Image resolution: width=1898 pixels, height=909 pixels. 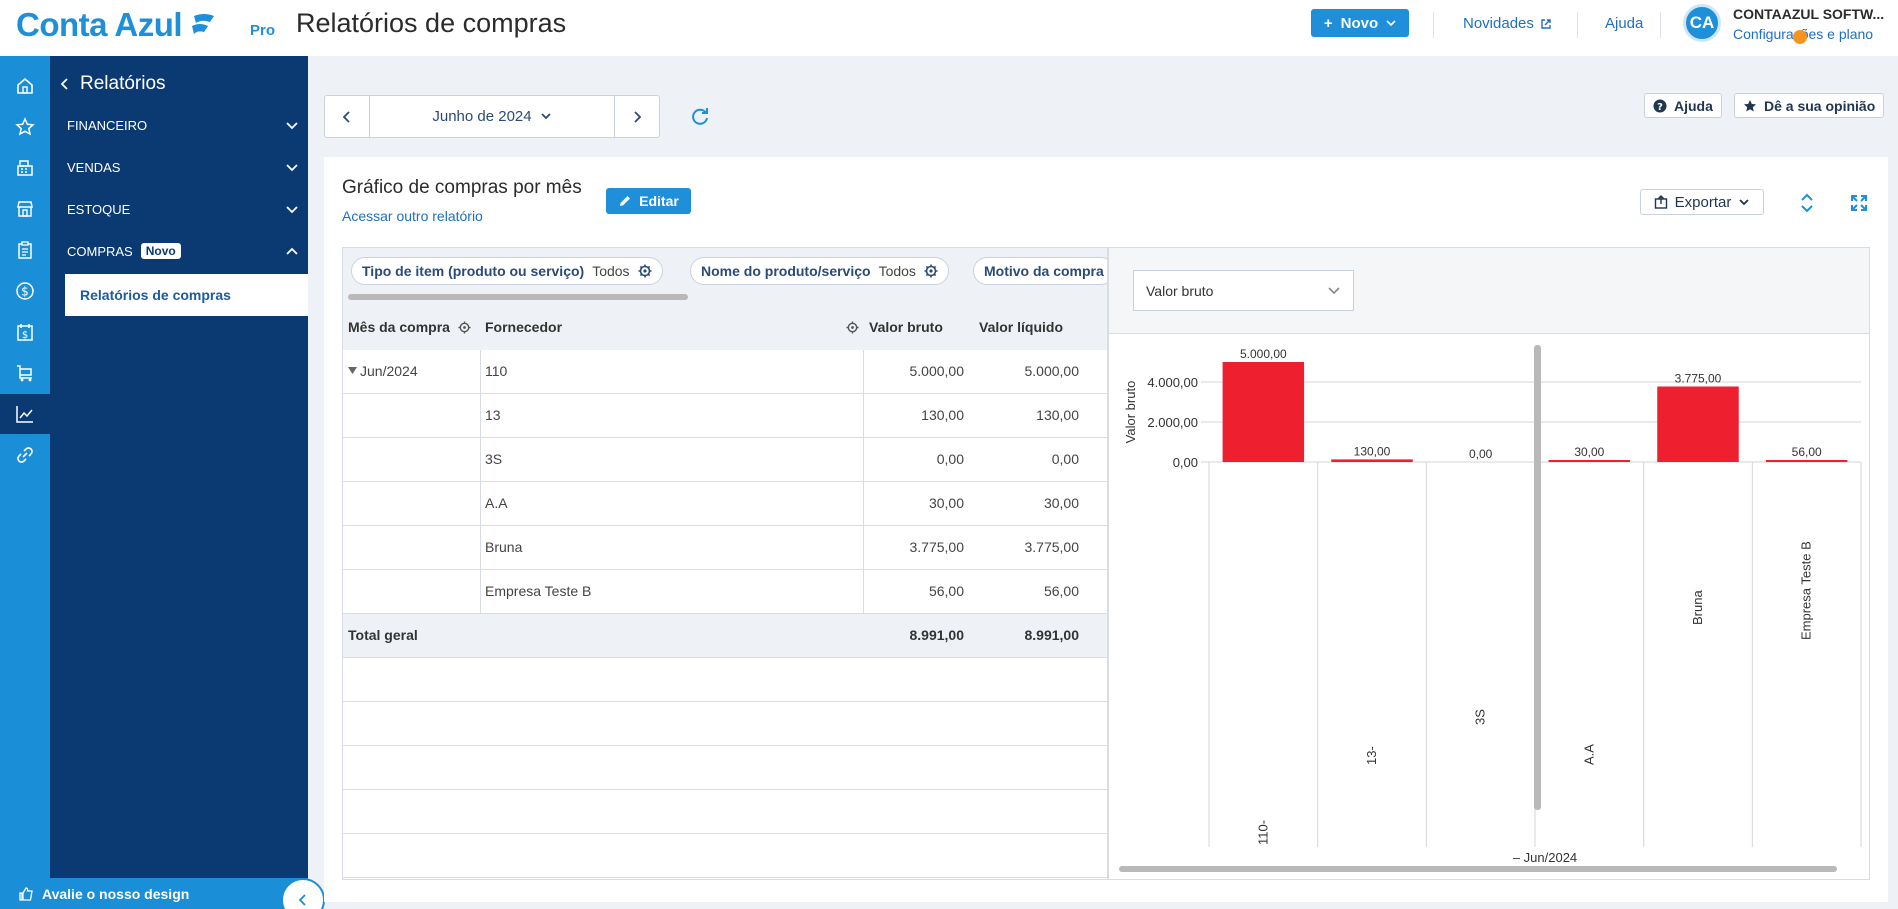 What do you see at coordinates (1537, 577) in the screenshot?
I see `chart-vertical-scrollbar` at bounding box center [1537, 577].